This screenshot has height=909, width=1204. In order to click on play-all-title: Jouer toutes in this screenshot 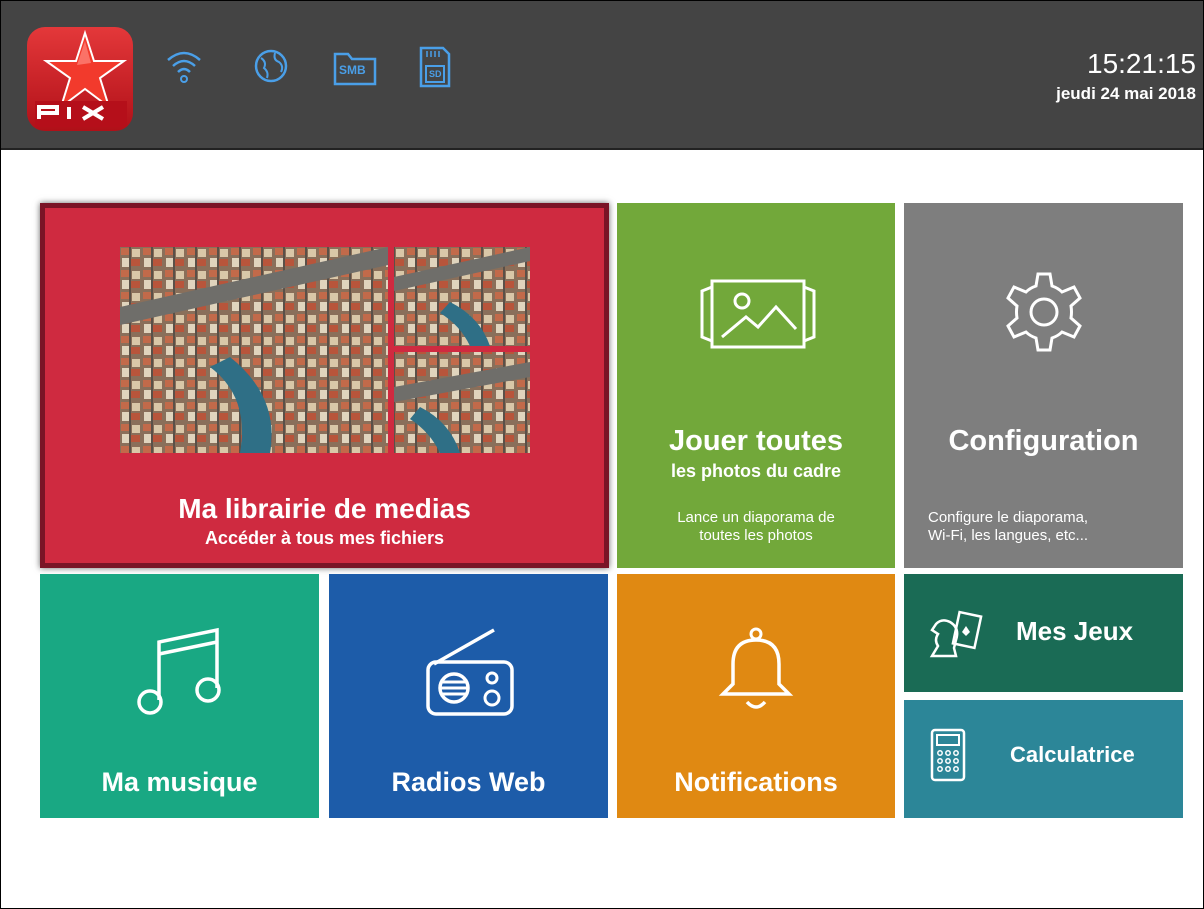, I will do `click(756, 441)`.